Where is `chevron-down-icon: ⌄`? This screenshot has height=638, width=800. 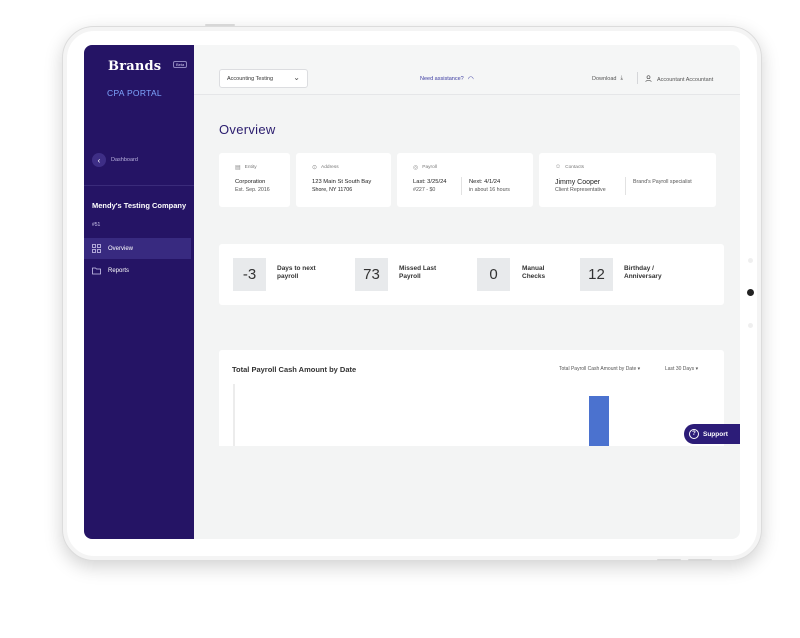
chevron-down-icon: ⌄ is located at coordinates (296, 77).